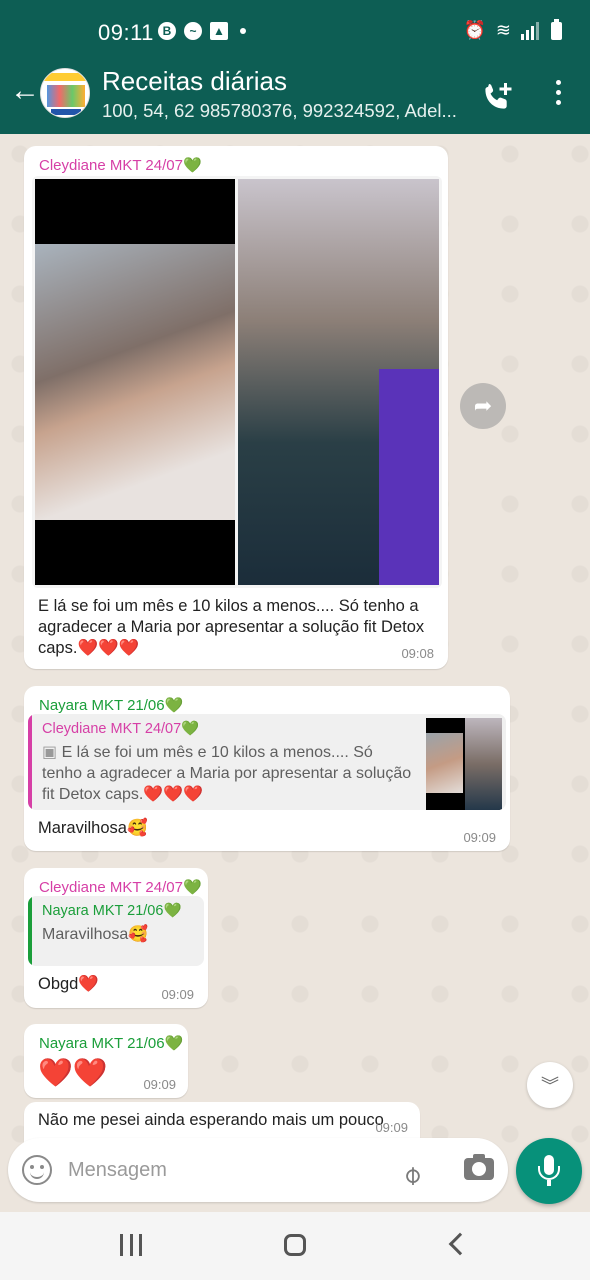 The width and height of the screenshot is (590, 1280). Describe the element at coordinates (228, 1170) in the screenshot. I see `message-input` at that location.